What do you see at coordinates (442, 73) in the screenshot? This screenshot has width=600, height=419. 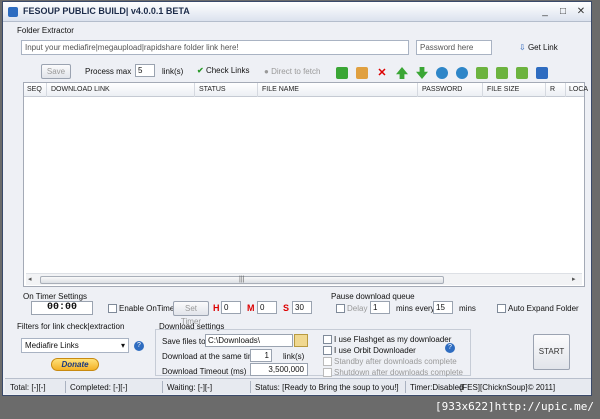 I see `refresh-icon` at bounding box center [442, 73].